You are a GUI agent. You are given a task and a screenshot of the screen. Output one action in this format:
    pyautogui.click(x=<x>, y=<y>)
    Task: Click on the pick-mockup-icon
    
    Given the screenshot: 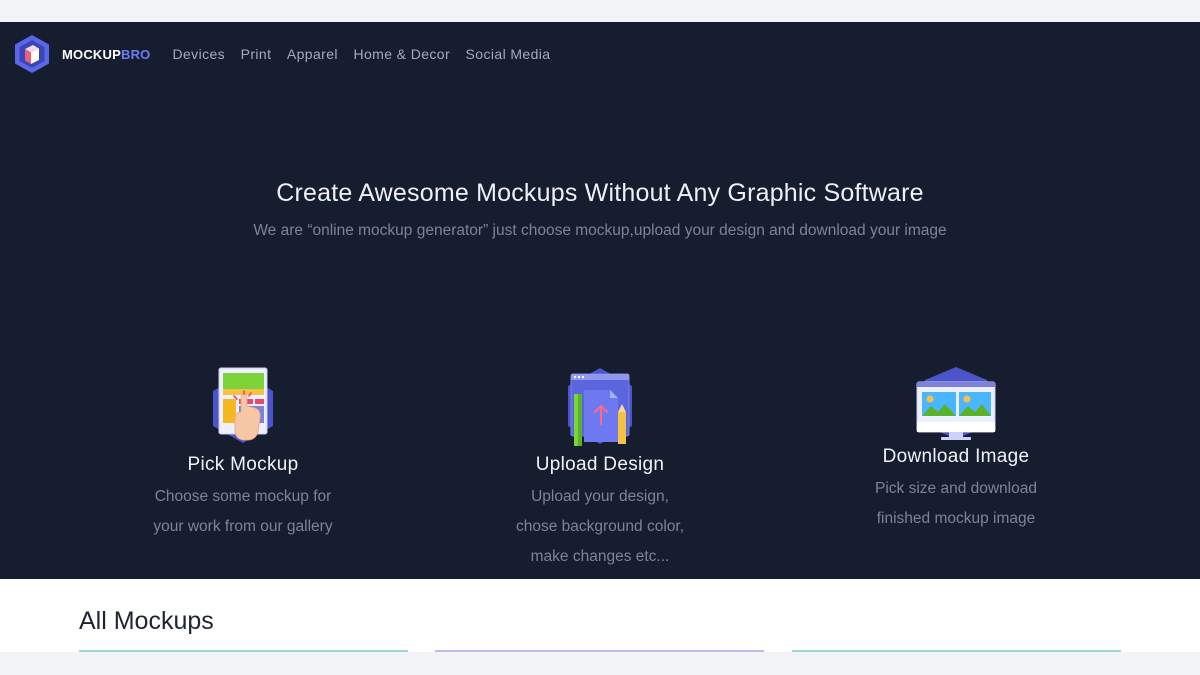 What is the action you would take?
    pyautogui.click(x=243, y=405)
    